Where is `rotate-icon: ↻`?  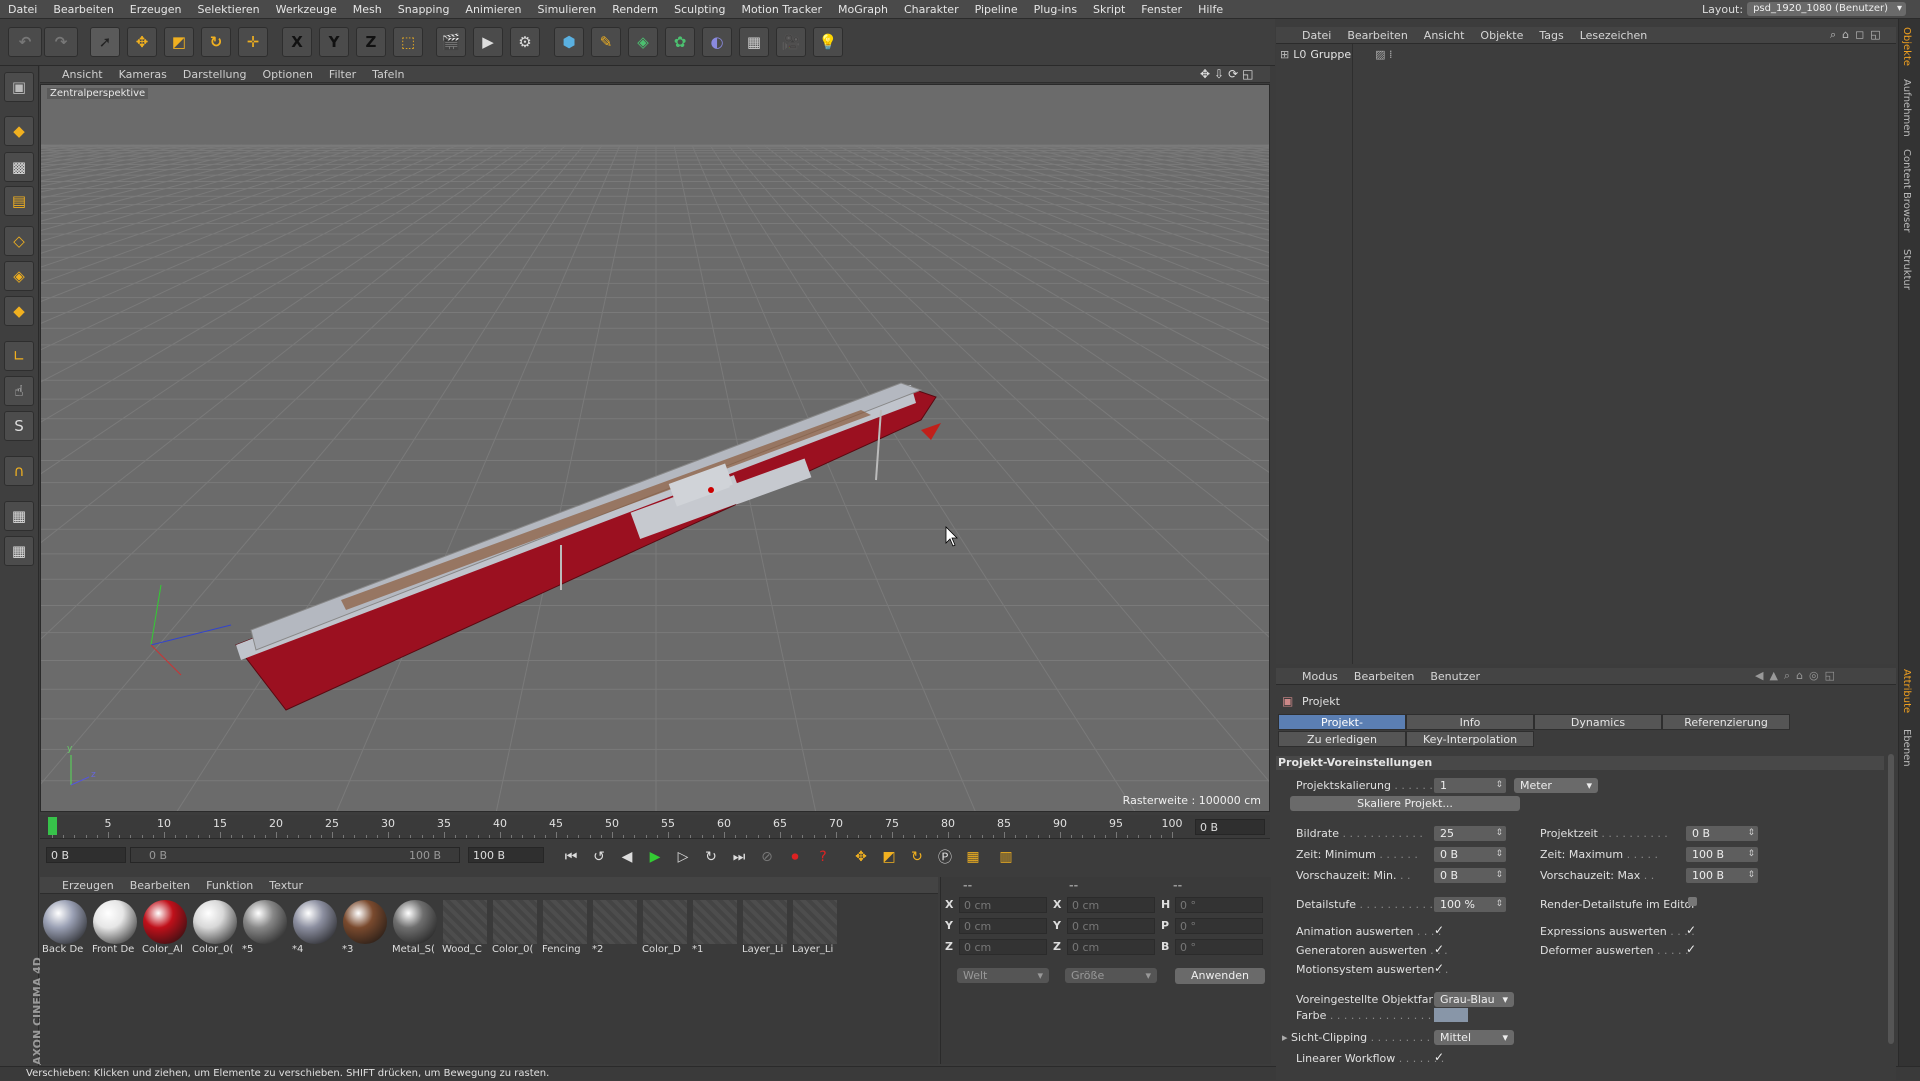
rotate-icon: ↻ is located at coordinates (216, 42).